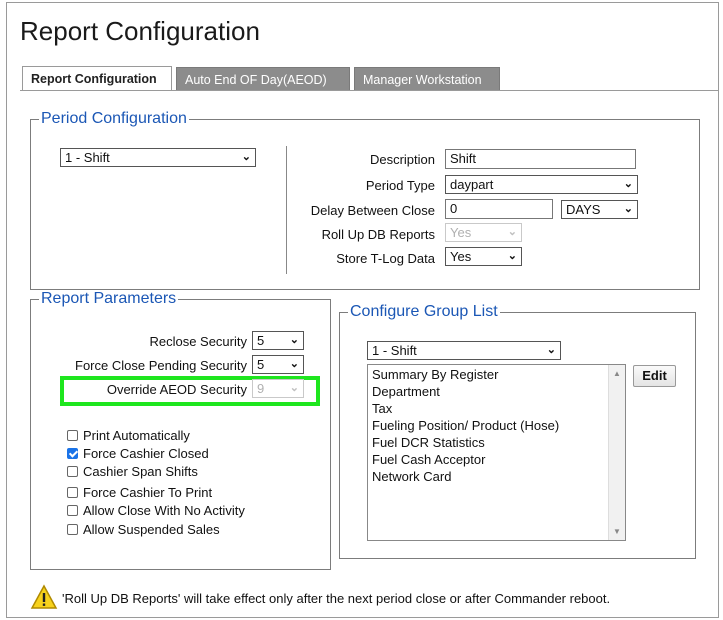  Describe the element at coordinates (472, 184) in the screenshot. I see `period-type-value: daypart` at that location.